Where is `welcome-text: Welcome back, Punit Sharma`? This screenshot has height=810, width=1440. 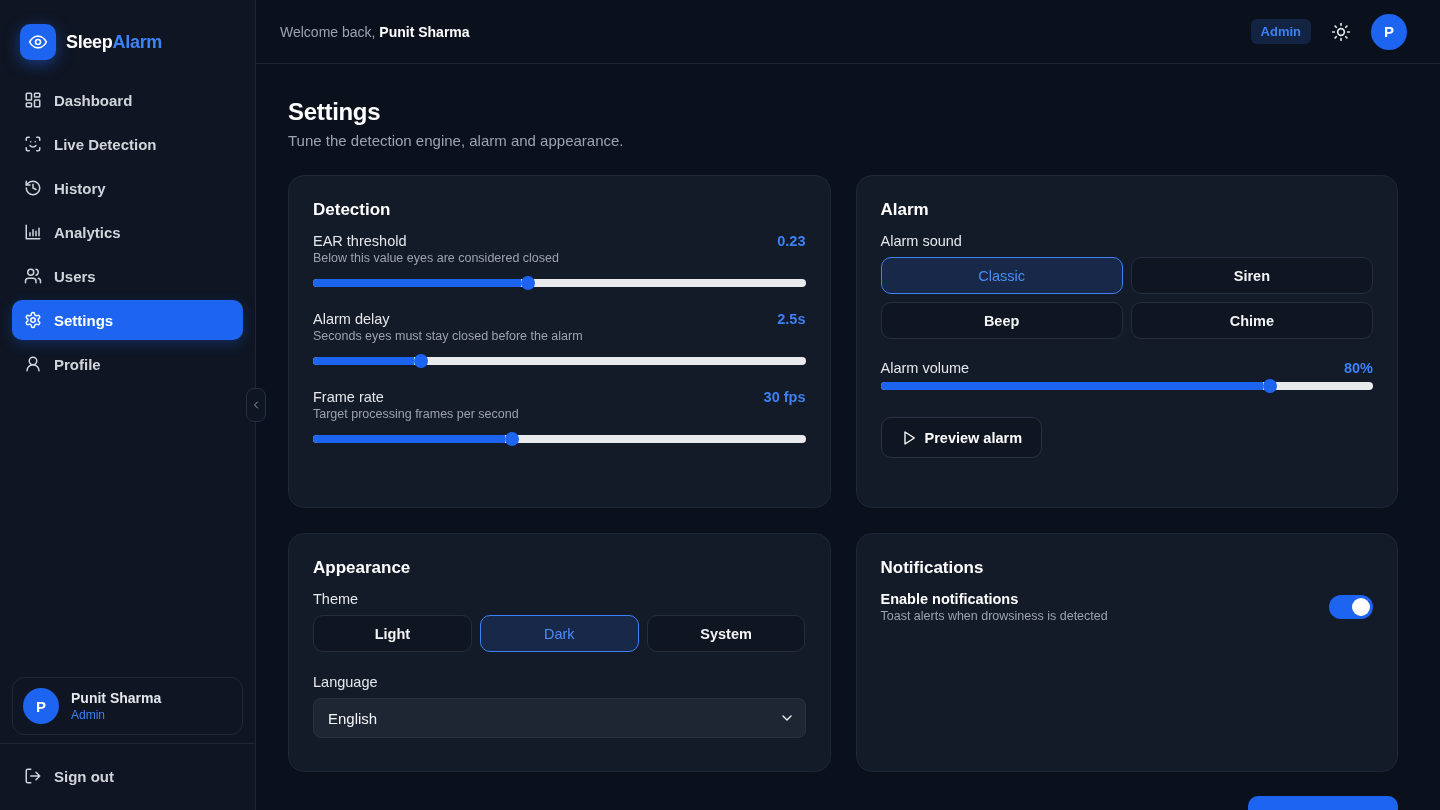
welcome-text: Welcome back, Punit Sharma is located at coordinates (375, 31).